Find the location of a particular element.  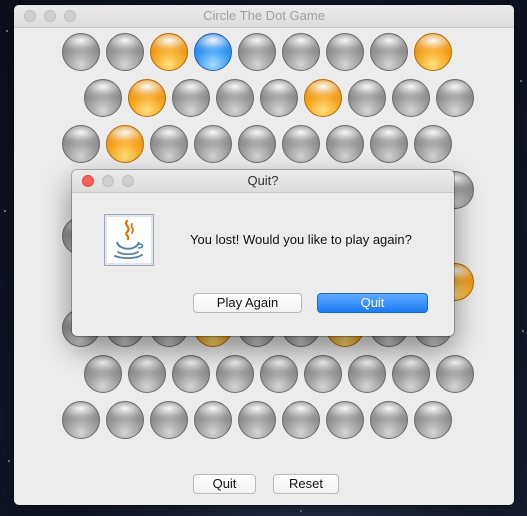

window-title: Circle The Dot Game is located at coordinates (264, 15).